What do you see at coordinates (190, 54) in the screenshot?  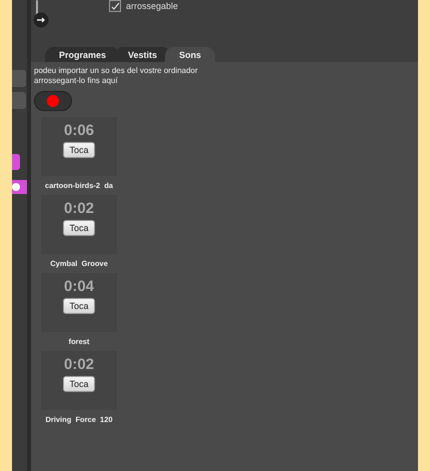 I see `tab: Sons` at bounding box center [190, 54].